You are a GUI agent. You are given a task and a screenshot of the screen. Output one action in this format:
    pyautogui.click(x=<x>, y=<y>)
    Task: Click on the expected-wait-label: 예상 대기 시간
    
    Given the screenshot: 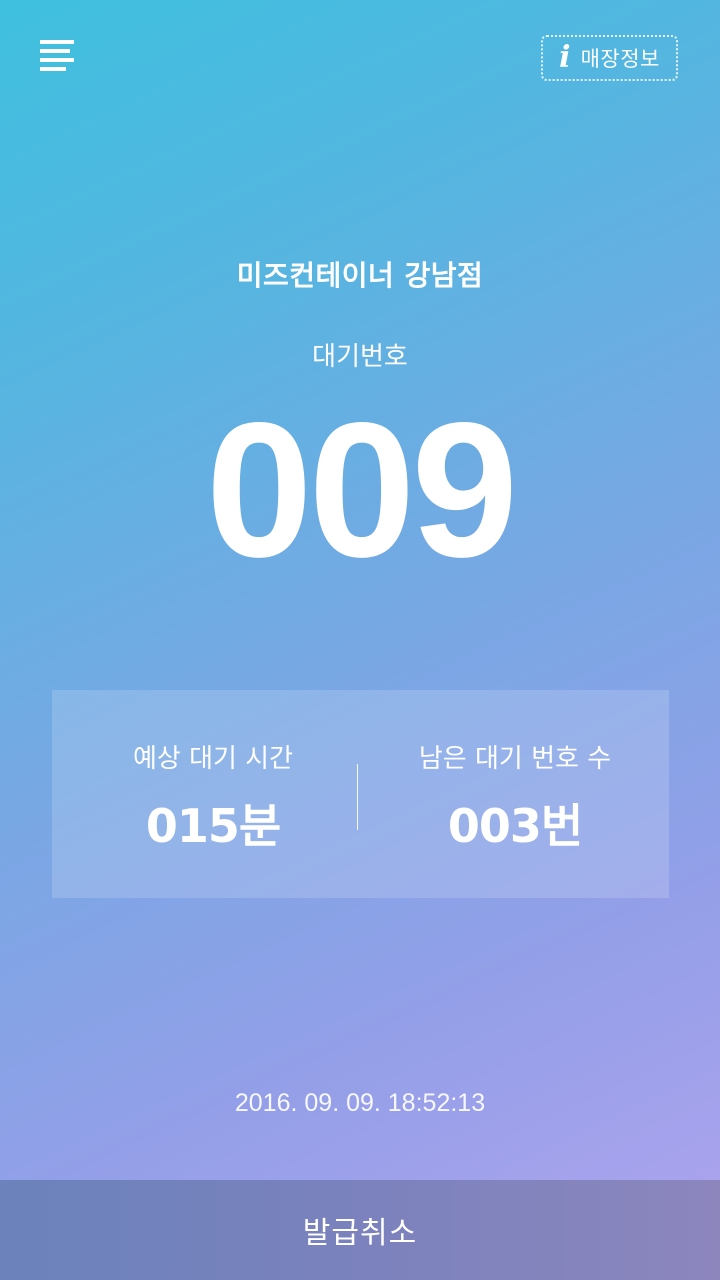 What is the action you would take?
    pyautogui.click(x=213, y=759)
    